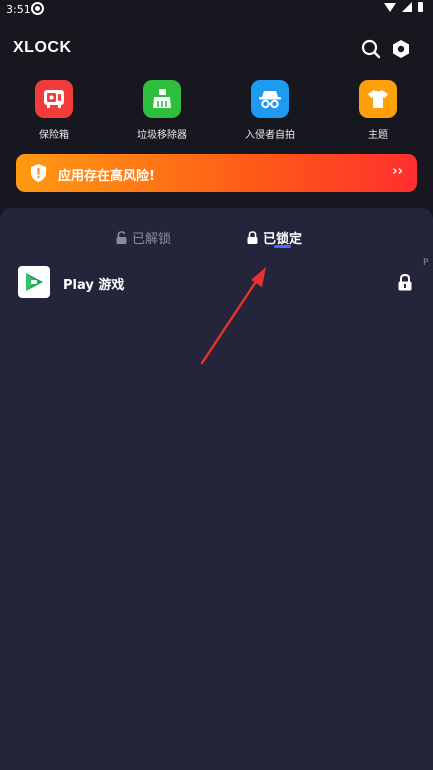 The image size is (433, 770). What do you see at coordinates (390, 7) in the screenshot?
I see `wifi-icon` at bounding box center [390, 7].